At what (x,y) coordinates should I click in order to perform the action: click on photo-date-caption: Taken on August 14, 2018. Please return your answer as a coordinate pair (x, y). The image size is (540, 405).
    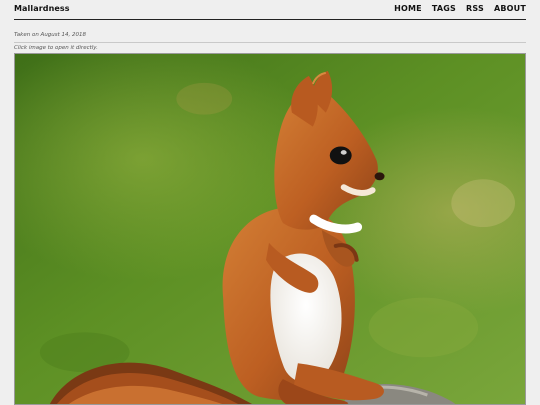
    Looking at the image, I should click on (50, 35).